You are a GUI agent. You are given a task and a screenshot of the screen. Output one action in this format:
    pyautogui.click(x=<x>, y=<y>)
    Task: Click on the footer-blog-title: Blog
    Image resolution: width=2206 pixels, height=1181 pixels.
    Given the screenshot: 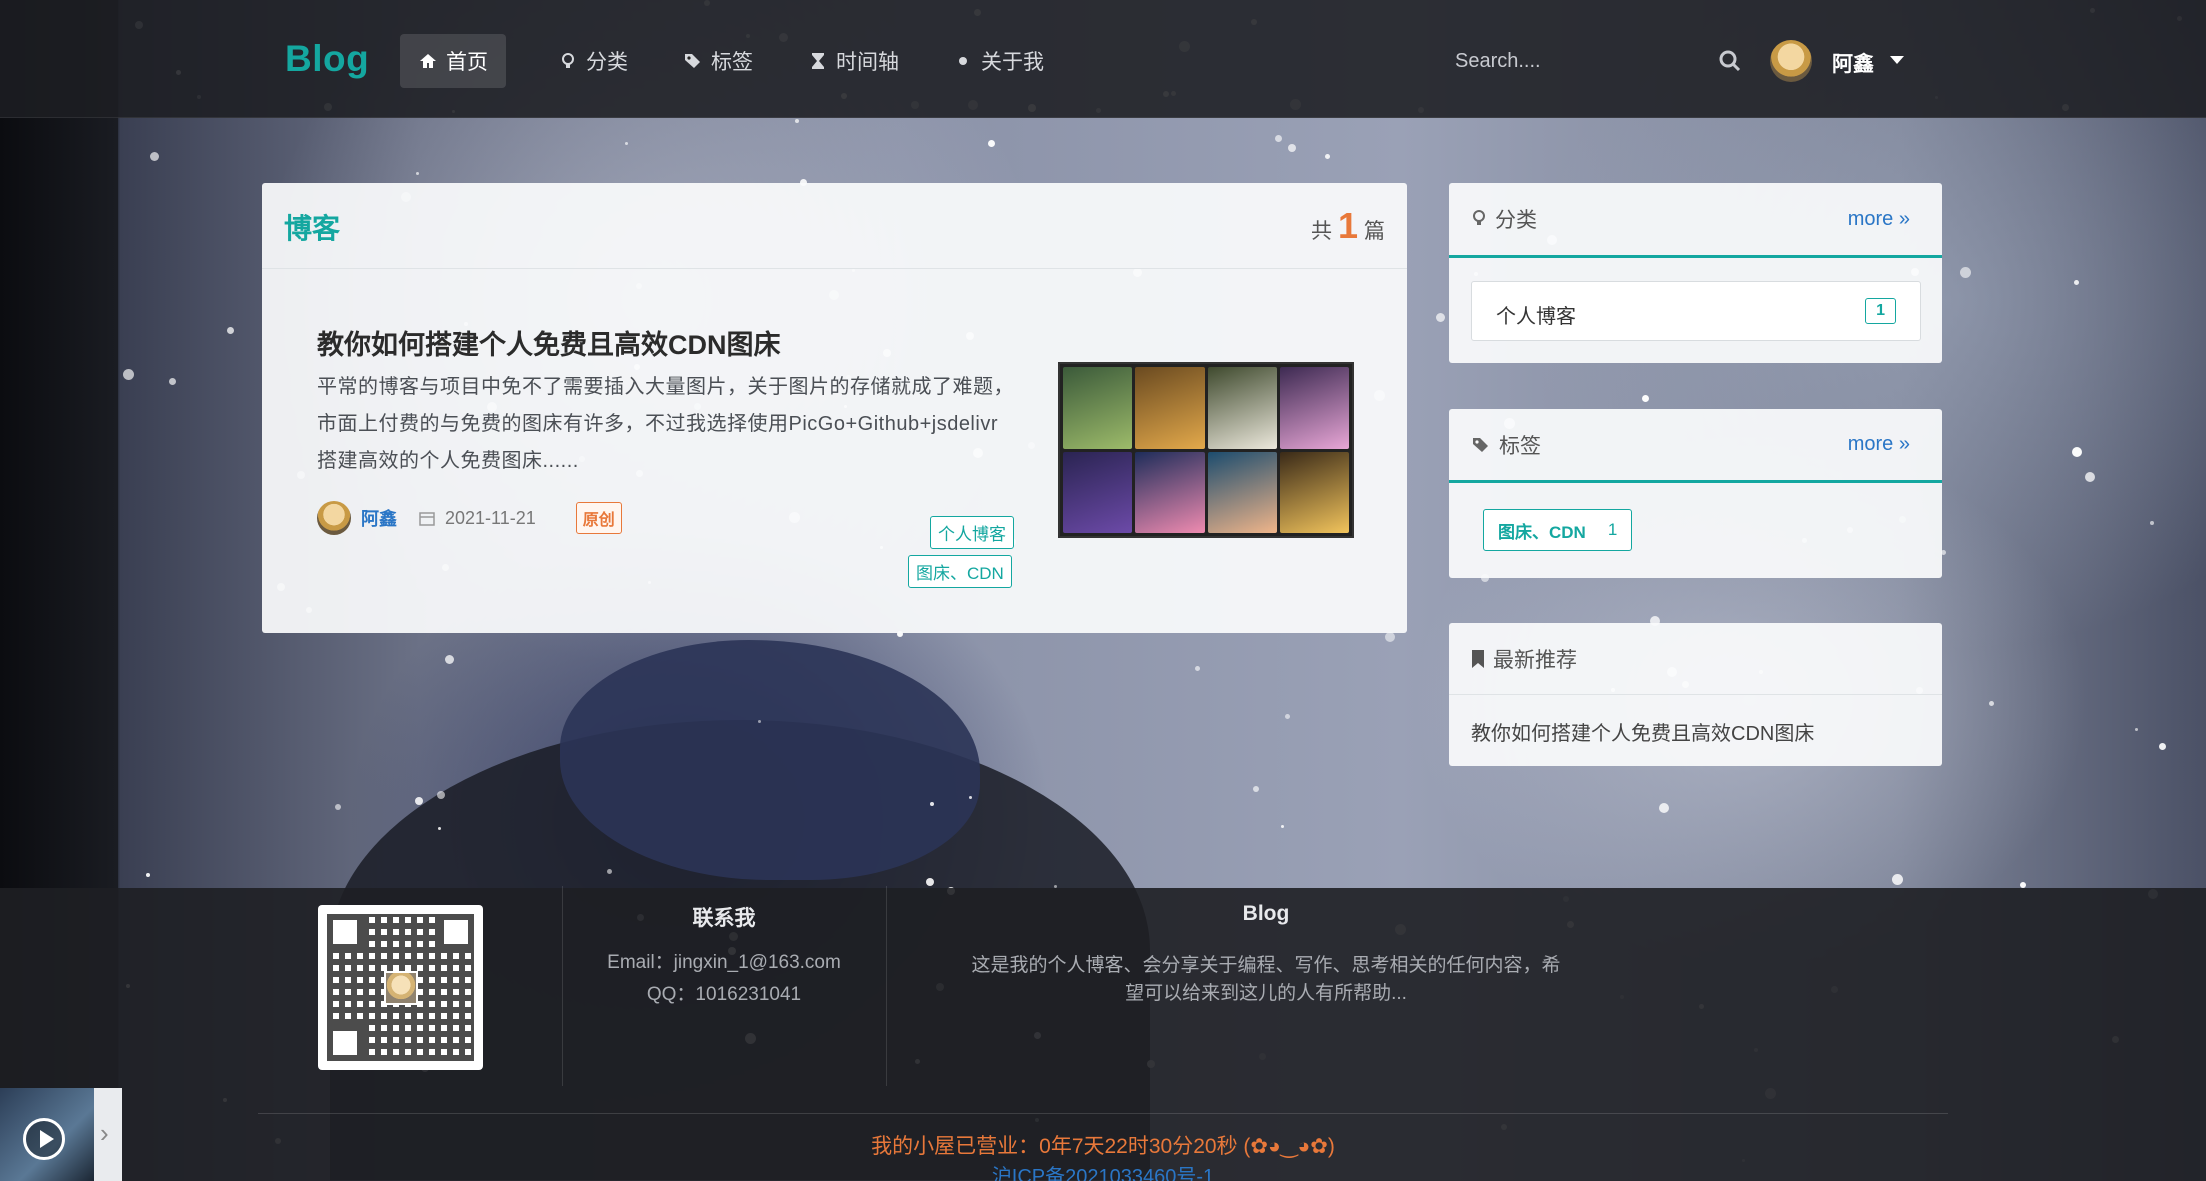 What is the action you would take?
    pyautogui.click(x=1266, y=913)
    